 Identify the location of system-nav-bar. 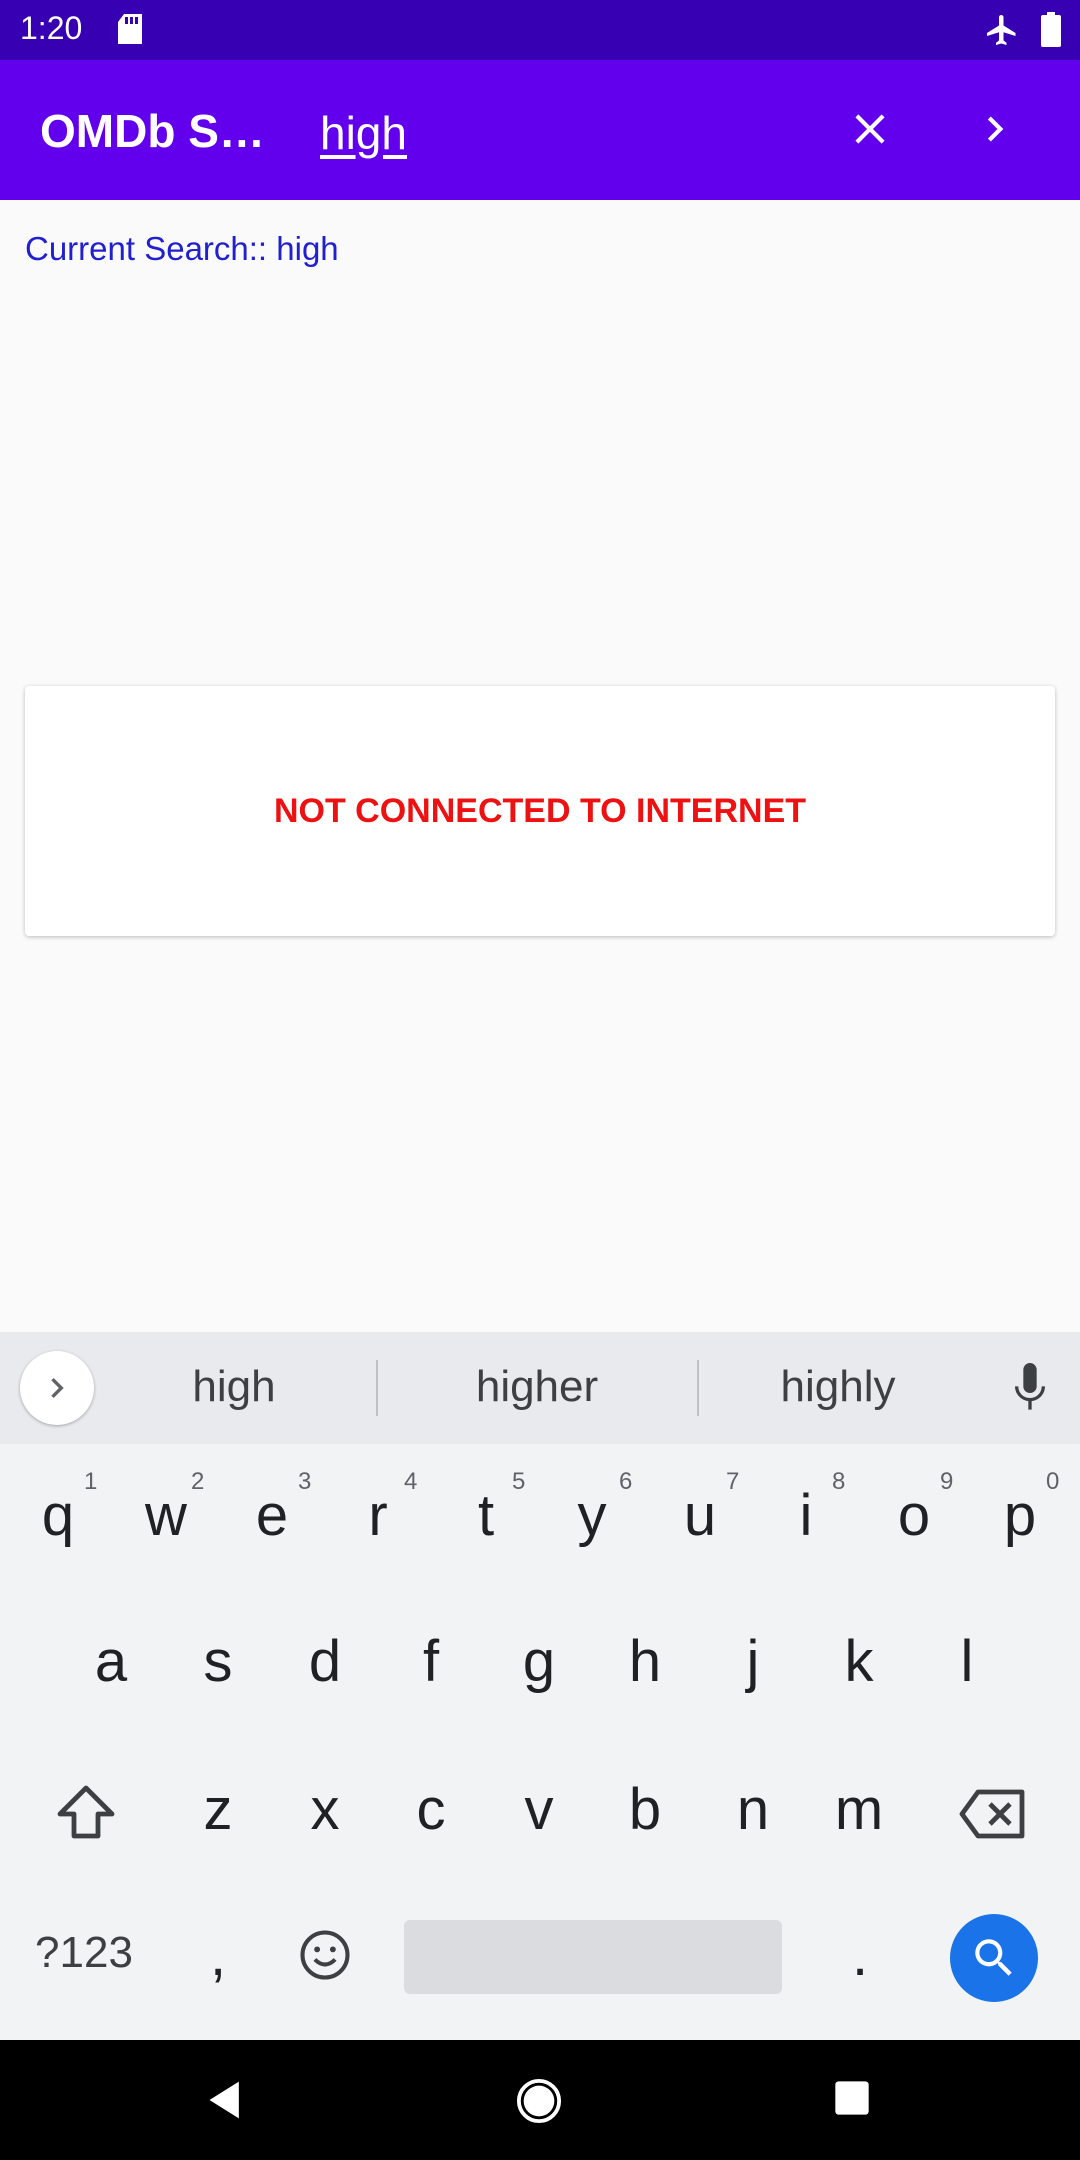
(540, 2100).